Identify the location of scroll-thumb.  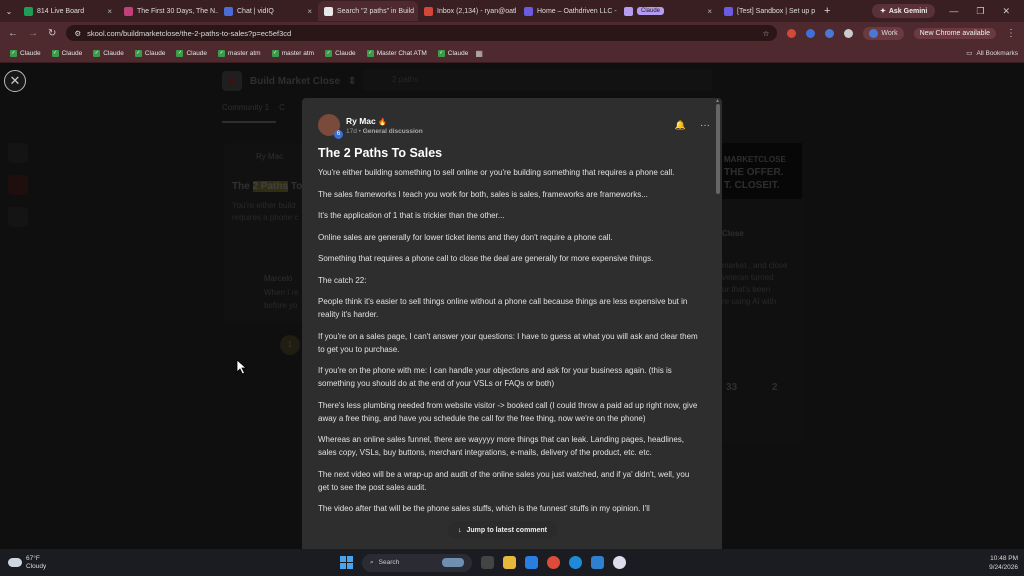
(718, 149).